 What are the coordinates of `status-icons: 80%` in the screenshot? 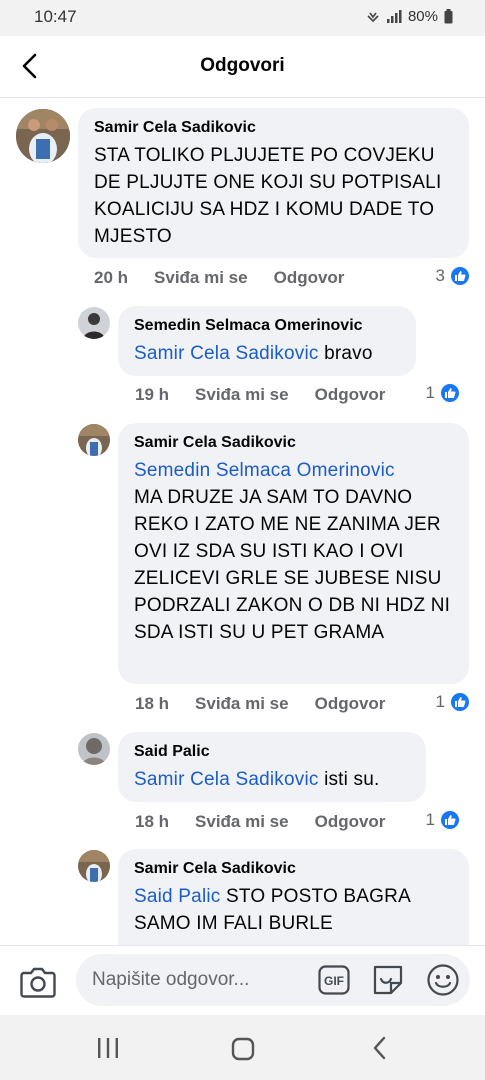 It's located at (409, 16).